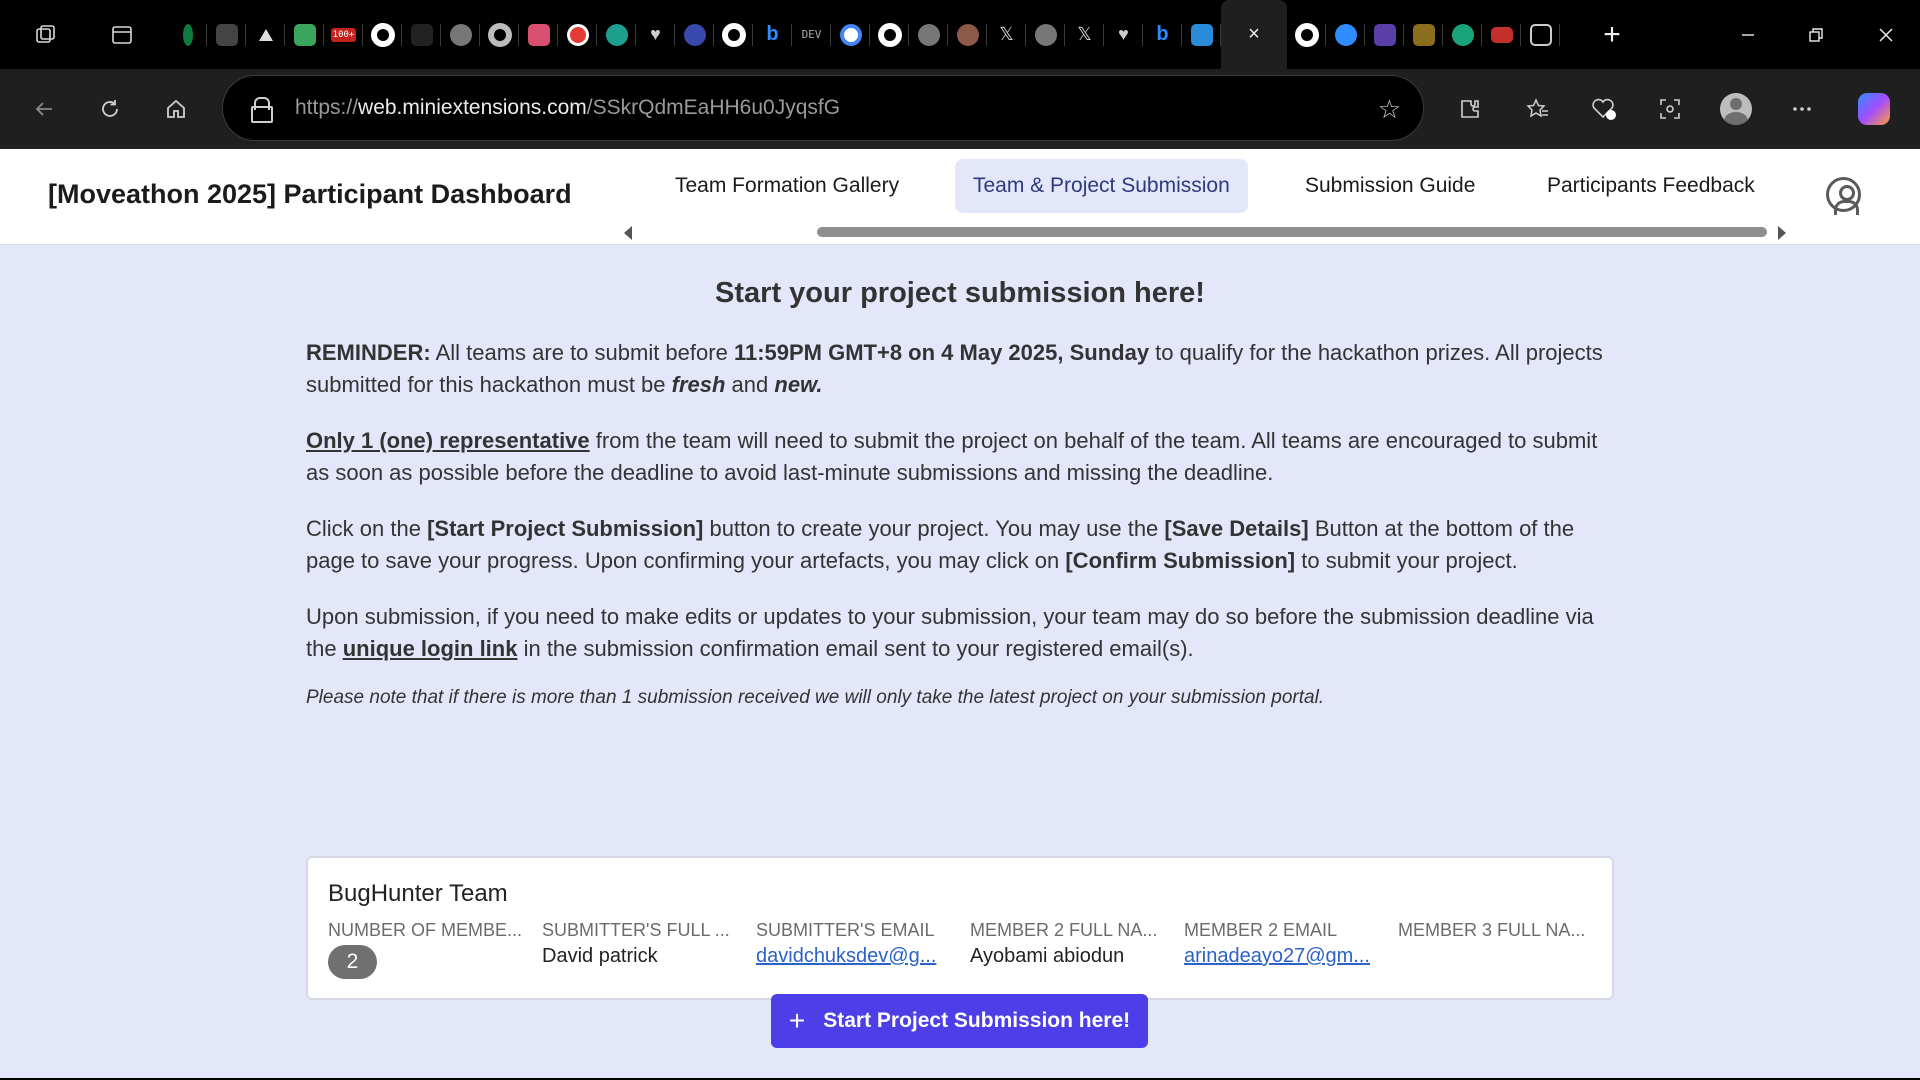 The image size is (1920, 1080). What do you see at coordinates (1782, 233) in the screenshot?
I see `scroll-right-arrow` at bounding box center [1782, 233].